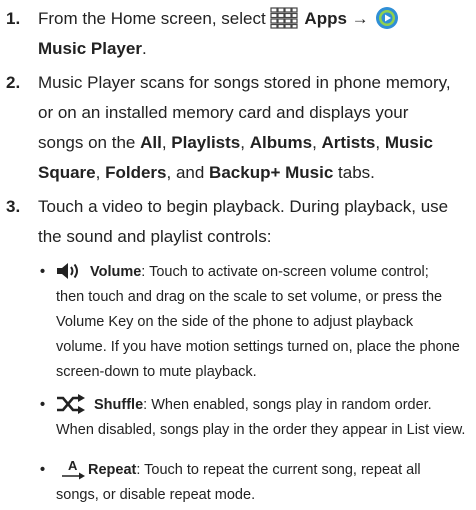  What do you see at coordinates (325, 18) in the screenshot?
I see `apps-label: Apps` at bounding box center [325, 18].